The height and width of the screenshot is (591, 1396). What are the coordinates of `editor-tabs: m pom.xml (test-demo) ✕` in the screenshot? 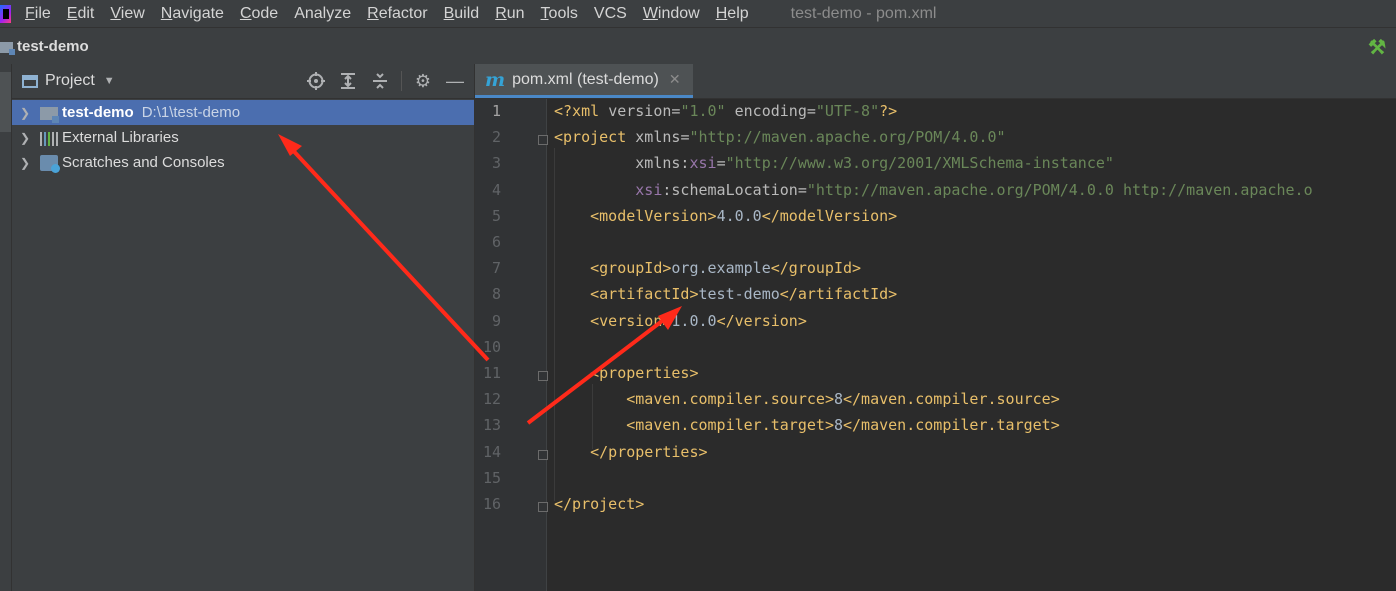 It's located at (935, 81).